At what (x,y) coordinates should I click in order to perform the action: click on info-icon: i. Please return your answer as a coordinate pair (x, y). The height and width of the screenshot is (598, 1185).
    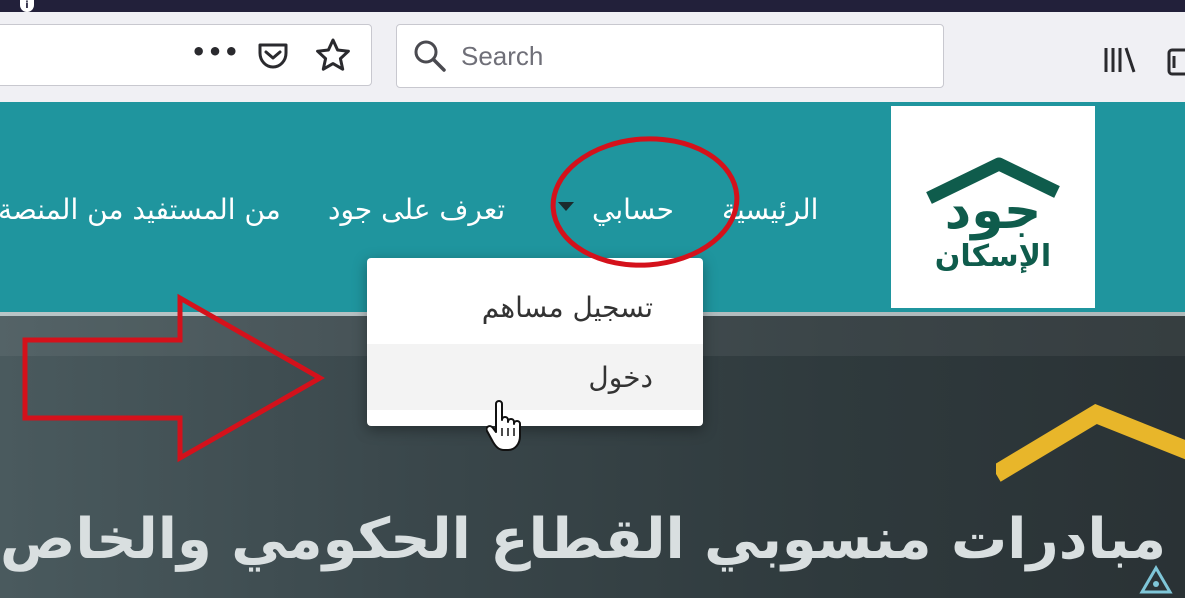
    Looking at the image, I should click on (27, 6).